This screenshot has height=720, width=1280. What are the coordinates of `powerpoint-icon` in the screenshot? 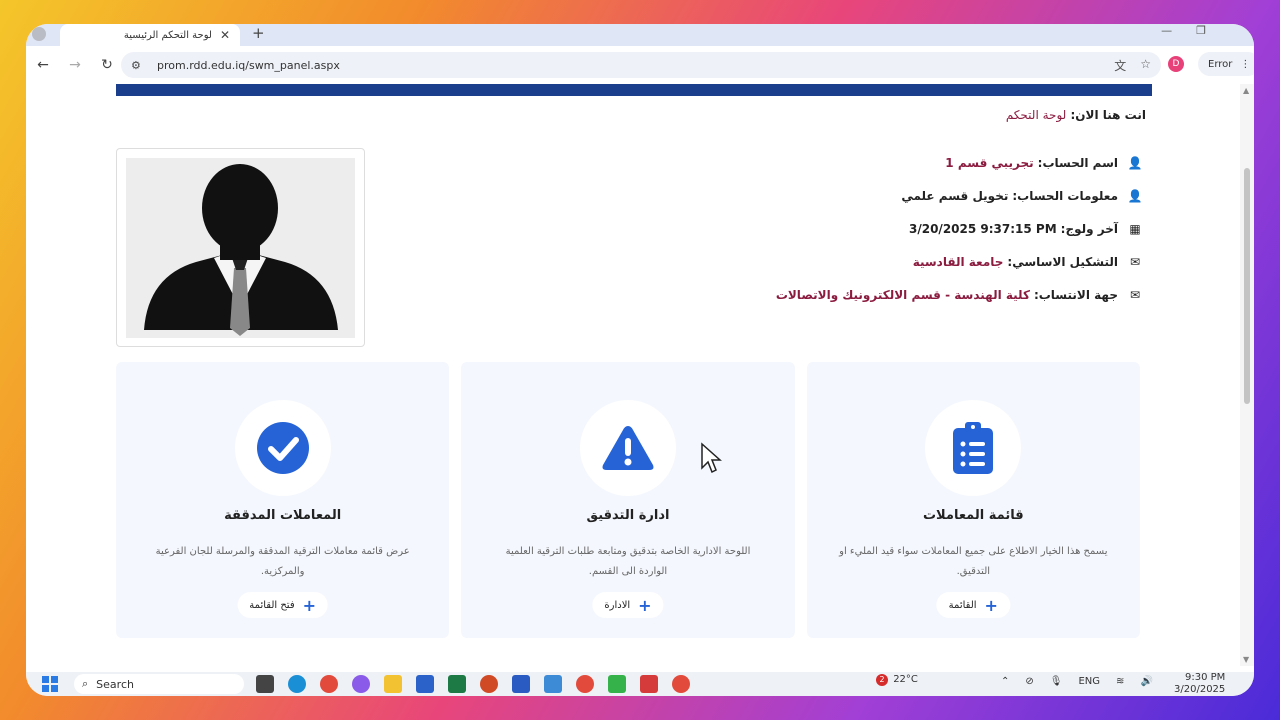 It's located at (489, 684).